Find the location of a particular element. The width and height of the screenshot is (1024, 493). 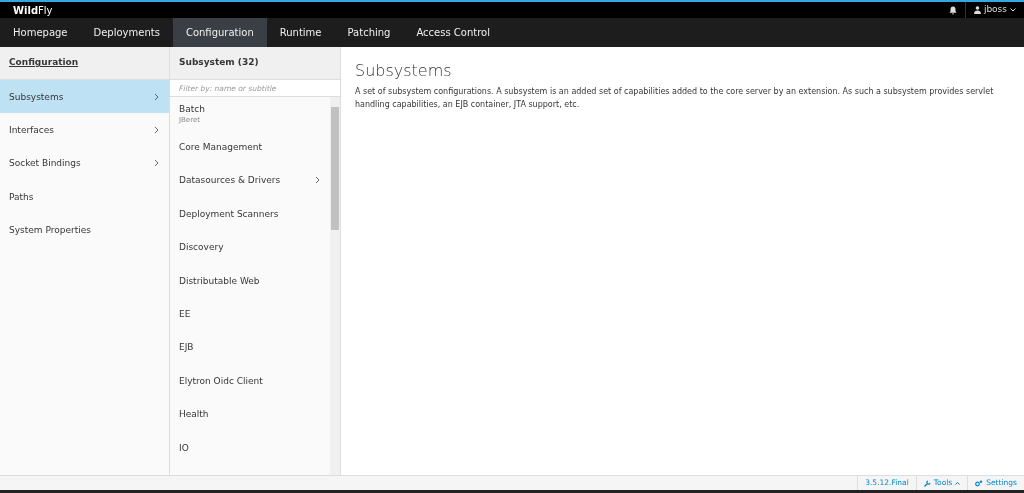

item-label: Subsystems is located at coordinates (36, 96).